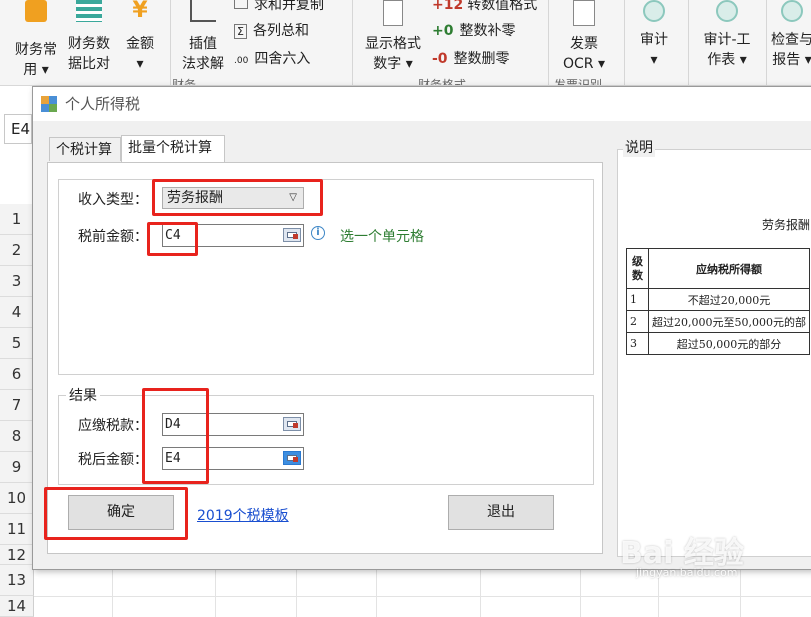 Image resolution: width=811 pixels, height=617 pixels. What do you see at coordinates (654, 11) in the screenshot?
I see `audit-icon` at bounding box center [654, 11].